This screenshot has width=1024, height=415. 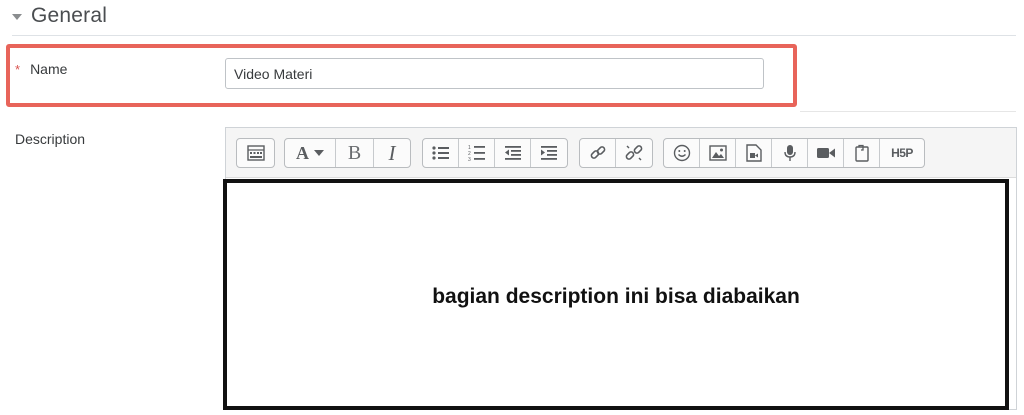 I want to click on image-icon, so click(x=717, y=153).